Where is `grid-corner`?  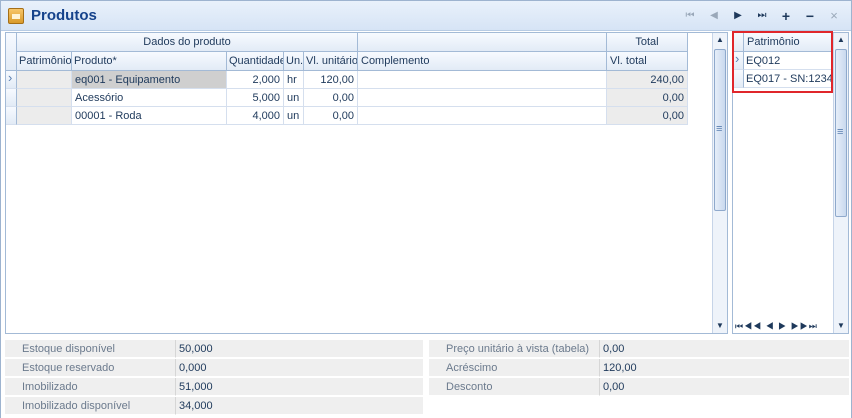
grid-corner is located at coordinates (11, 52).